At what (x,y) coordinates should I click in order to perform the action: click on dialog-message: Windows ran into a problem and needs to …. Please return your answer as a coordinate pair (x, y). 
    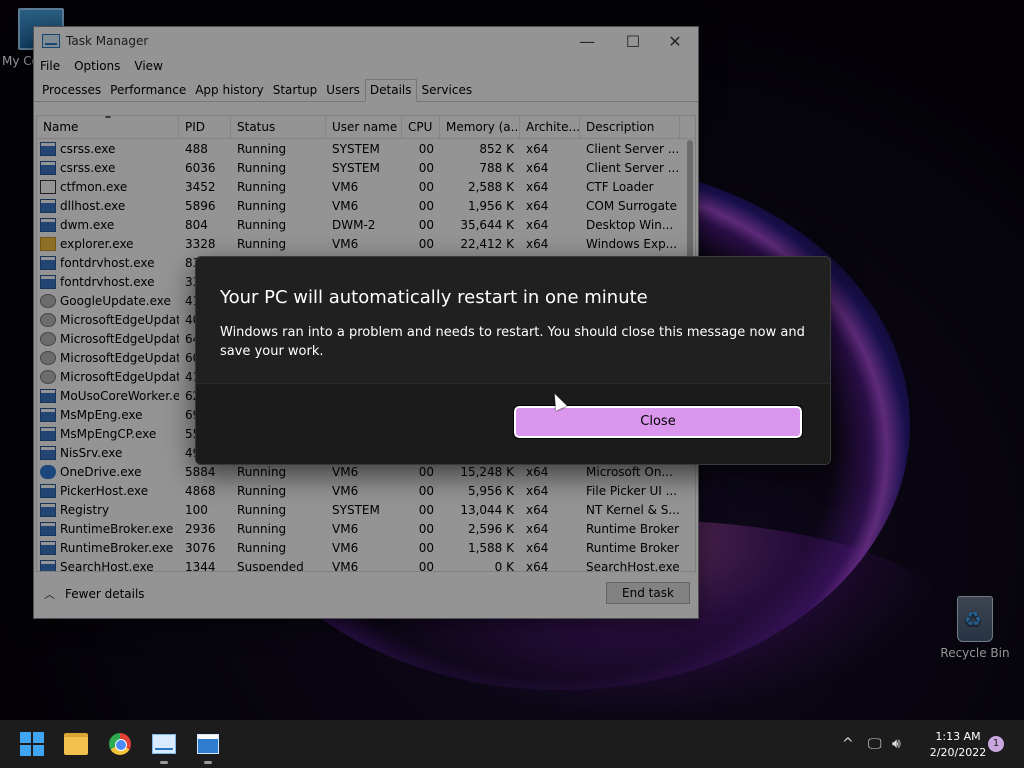
    Looking at the image, I should click on (512, 342).